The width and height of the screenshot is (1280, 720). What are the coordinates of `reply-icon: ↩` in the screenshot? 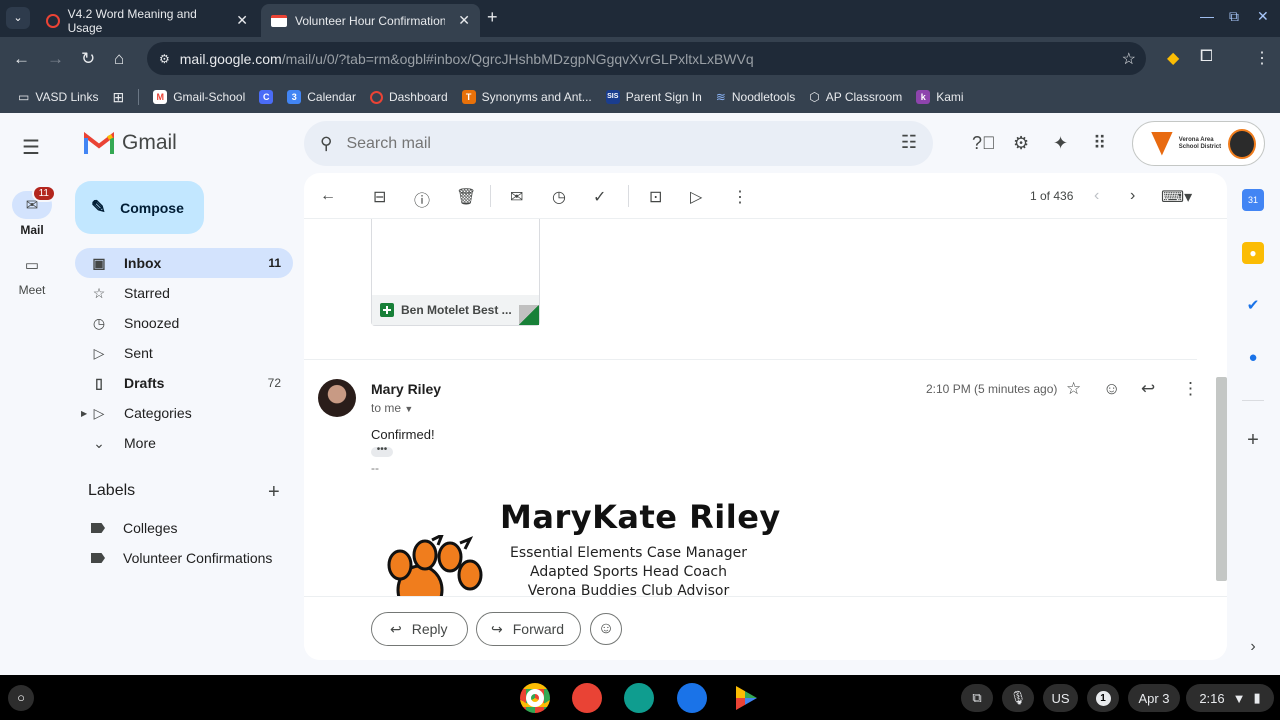 It's located at (1148, 389).